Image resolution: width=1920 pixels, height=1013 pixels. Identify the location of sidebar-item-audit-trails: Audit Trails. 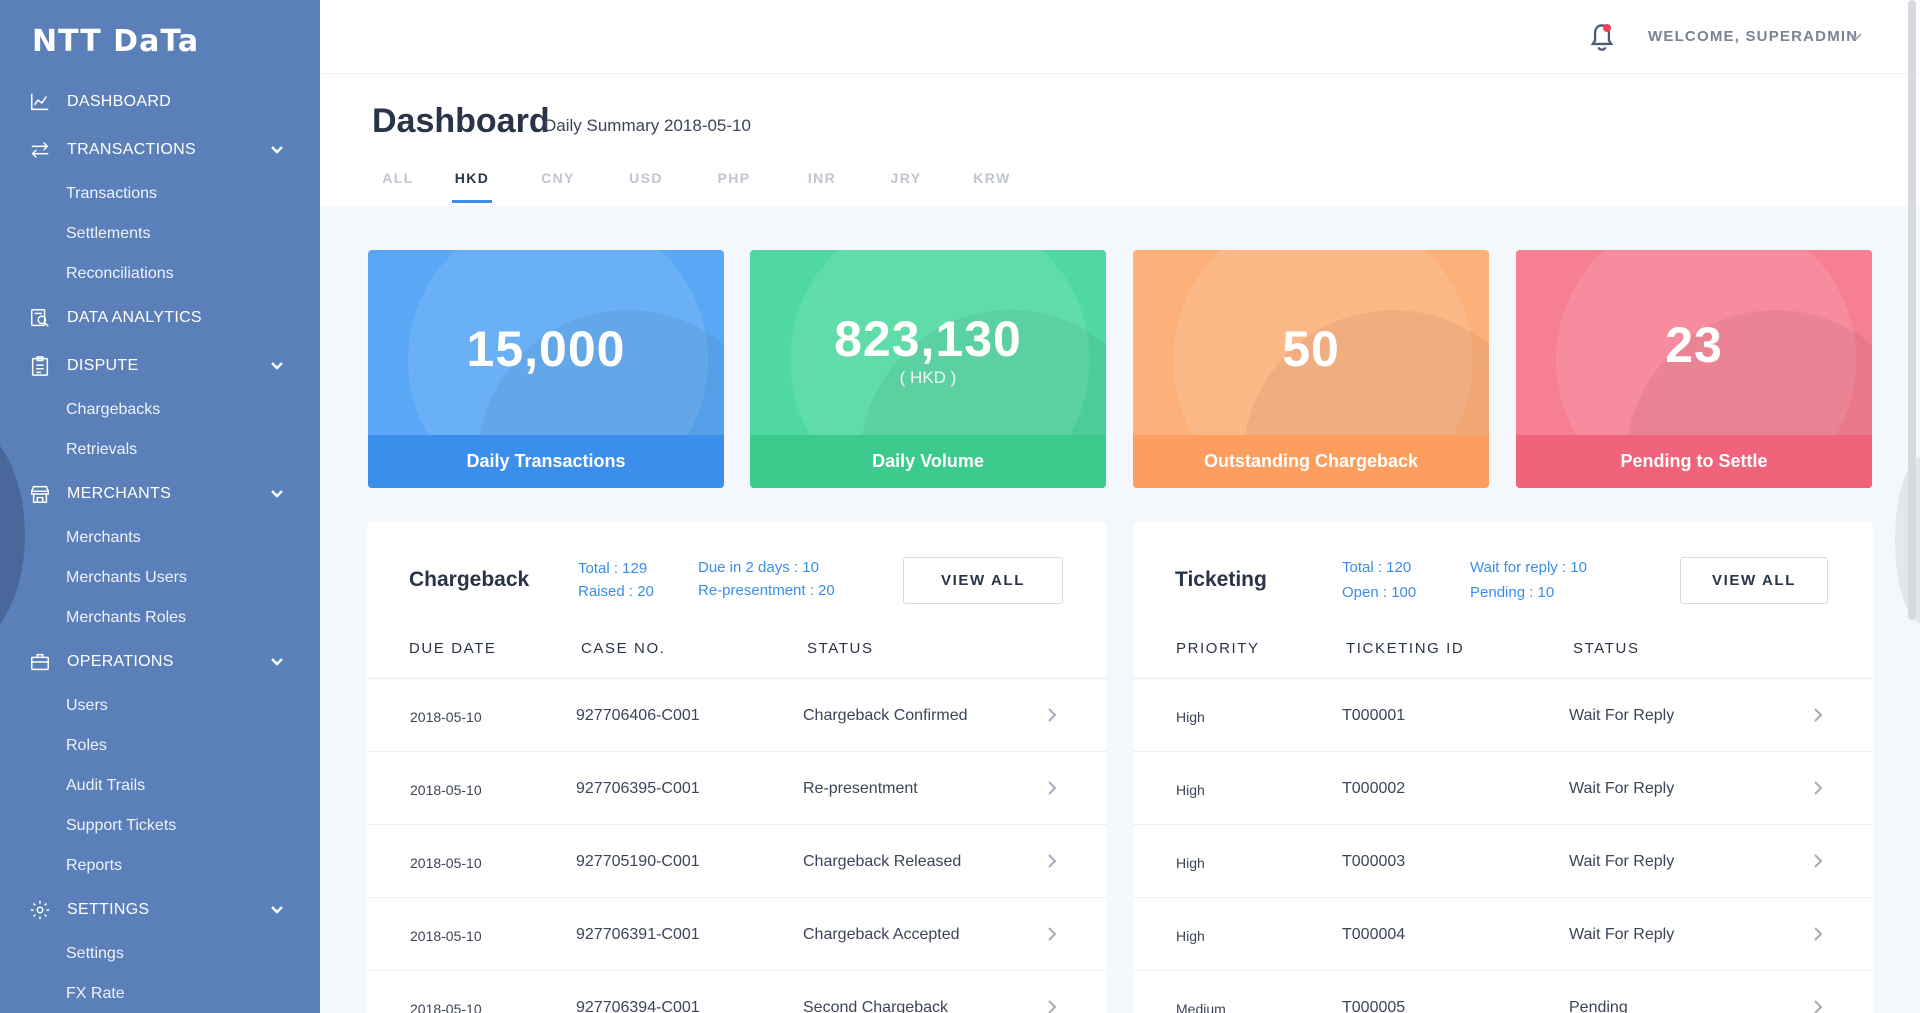
(160, 786).